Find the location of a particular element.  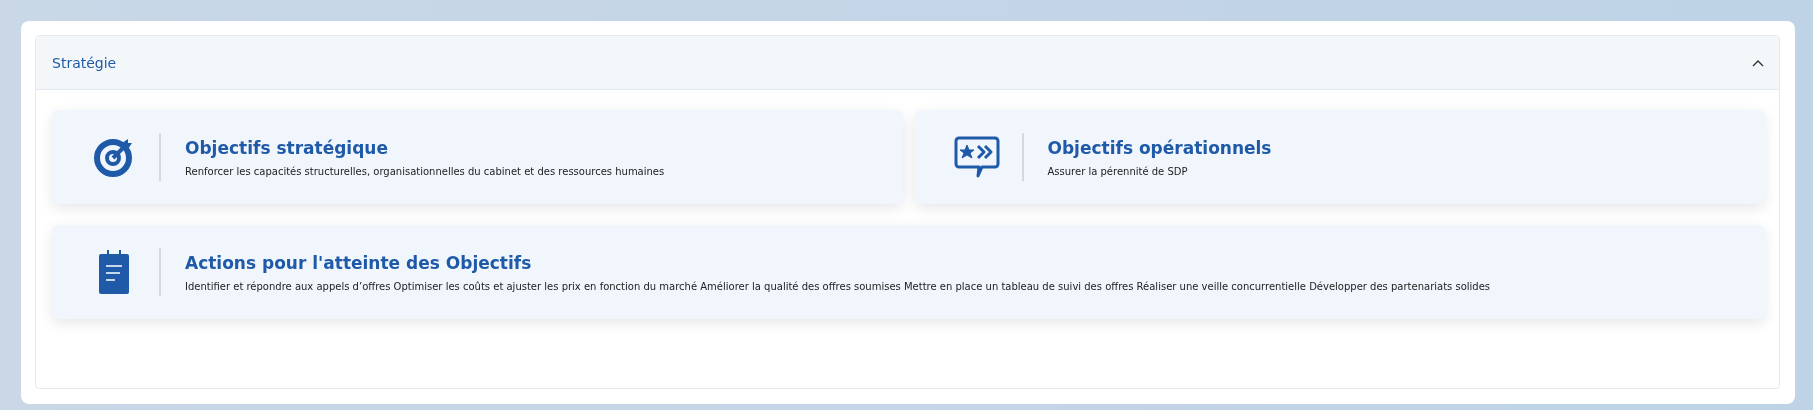

target-icon is located at coordinates (114, 157).